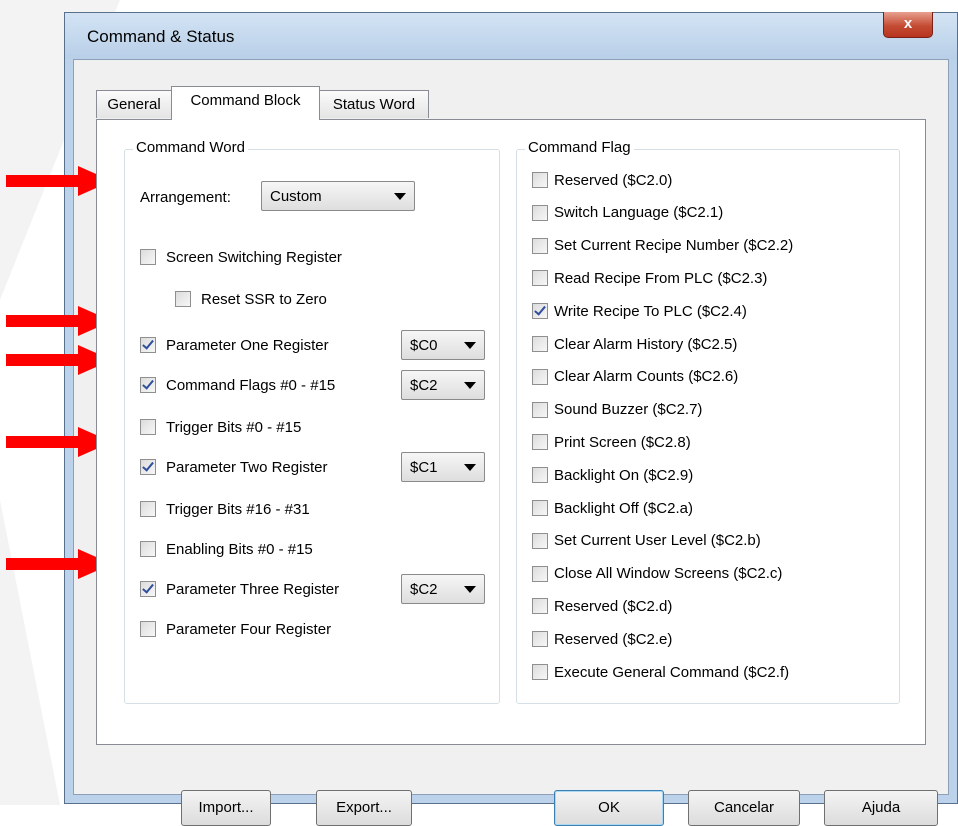 Image resolution: width=958 pixels, height=826 pixels. Describe the element at coordinates (662, 246) in the screenshot. I see `command-flag-option: Set Current Recipe Number ($C2.2)` at that location.